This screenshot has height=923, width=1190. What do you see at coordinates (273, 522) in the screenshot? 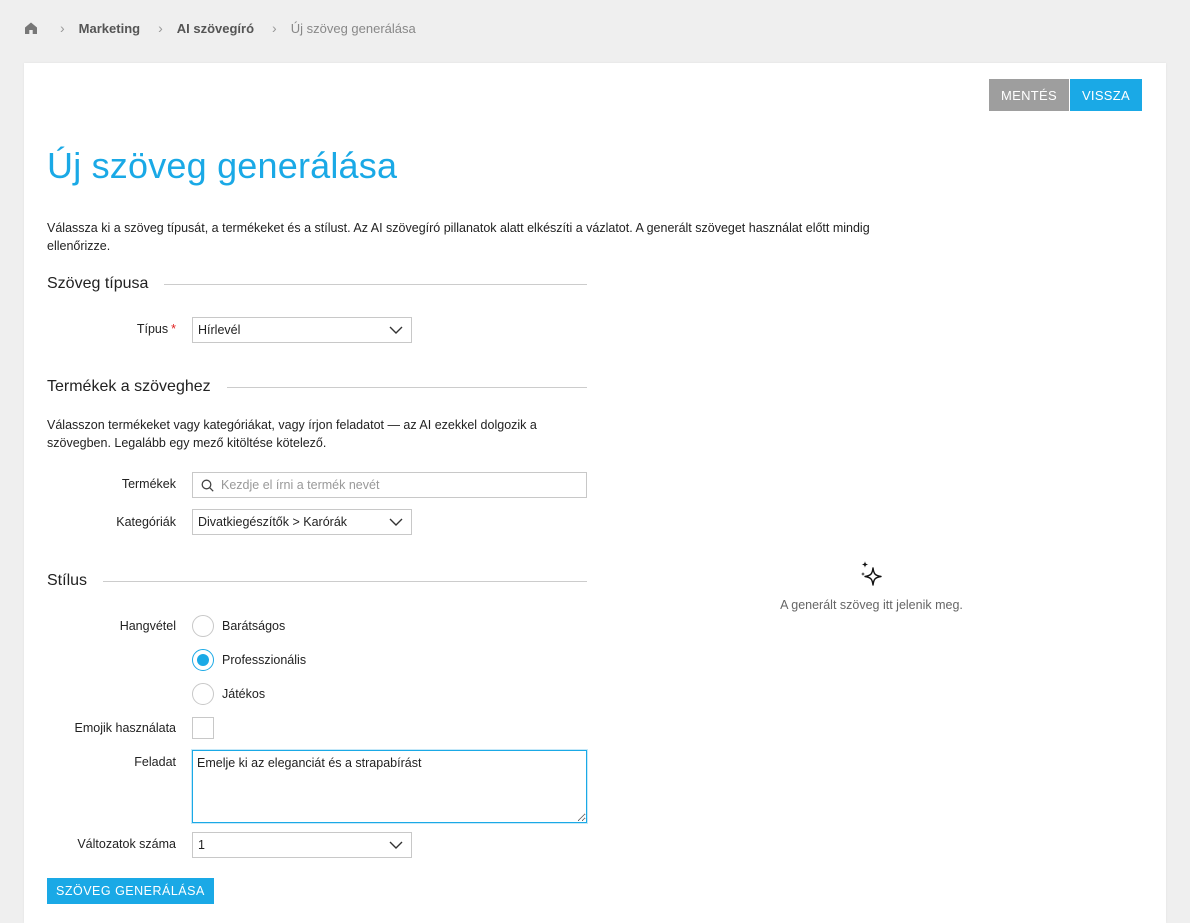
I see `categories-select-value: Divatkiegészítők > Karórák` at bounding box center [273, 522].